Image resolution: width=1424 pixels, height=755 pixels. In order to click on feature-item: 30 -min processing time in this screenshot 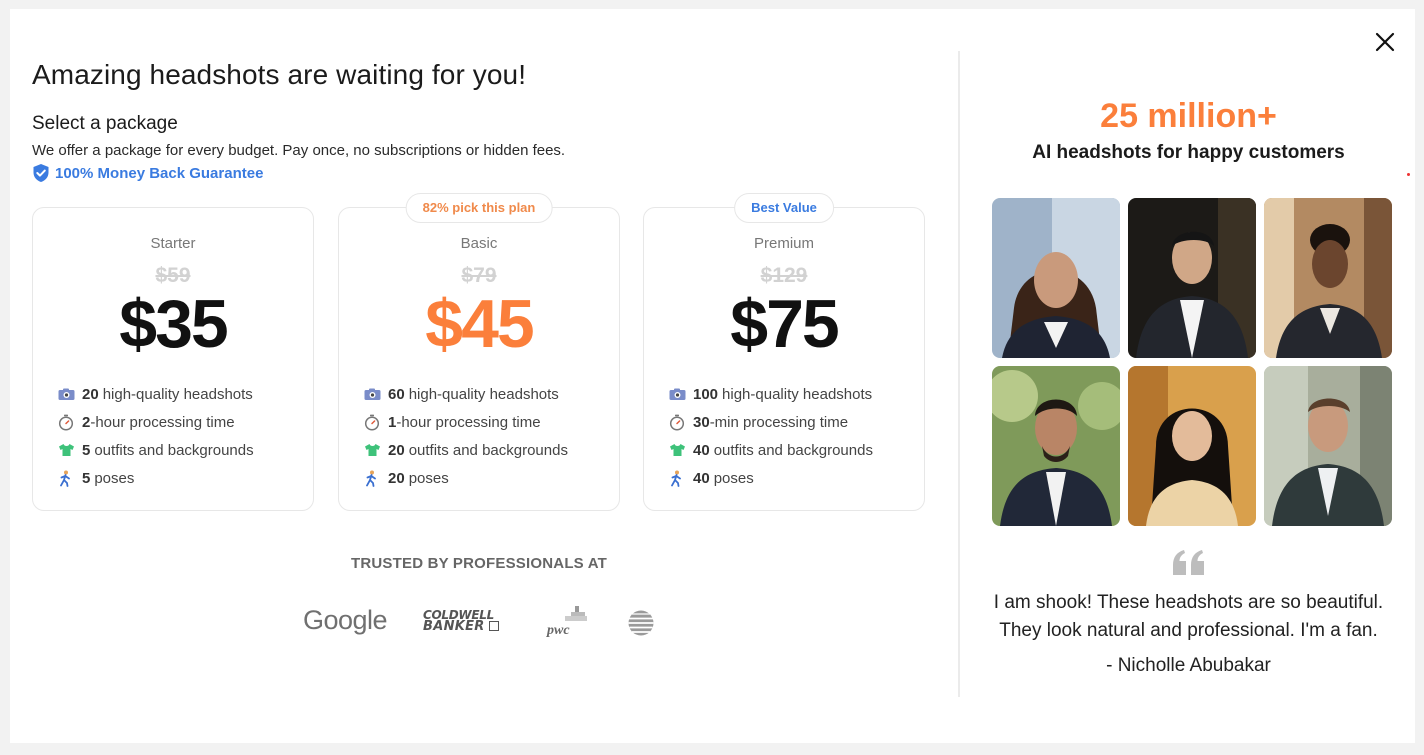, I will do `click(771, 422)`.